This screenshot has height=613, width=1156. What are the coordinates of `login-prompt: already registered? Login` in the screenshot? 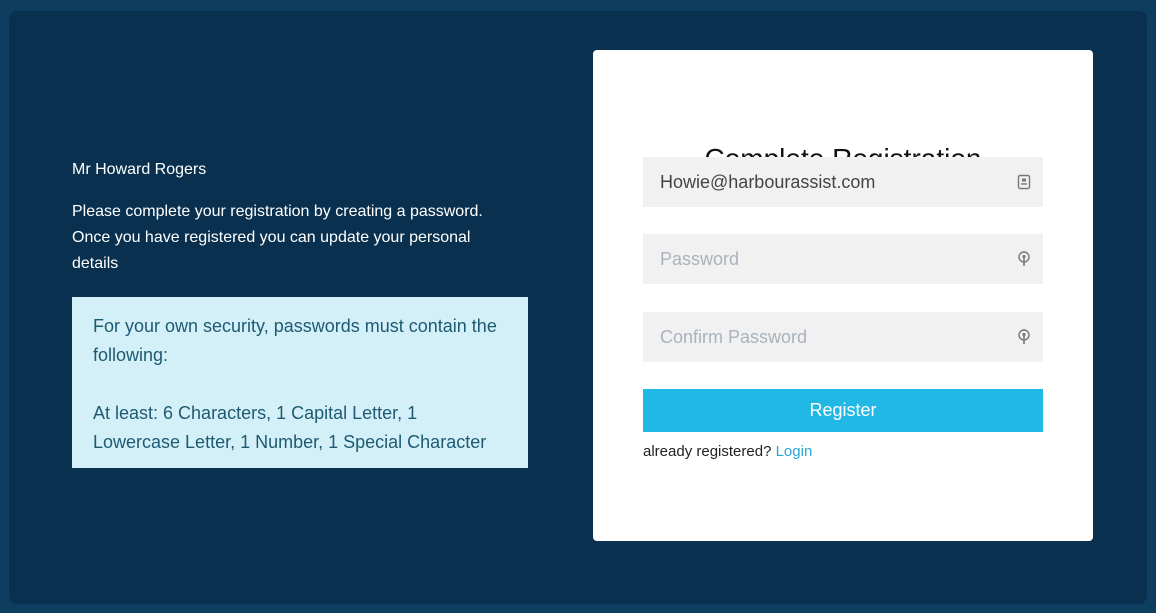 It's located at (727, 451).